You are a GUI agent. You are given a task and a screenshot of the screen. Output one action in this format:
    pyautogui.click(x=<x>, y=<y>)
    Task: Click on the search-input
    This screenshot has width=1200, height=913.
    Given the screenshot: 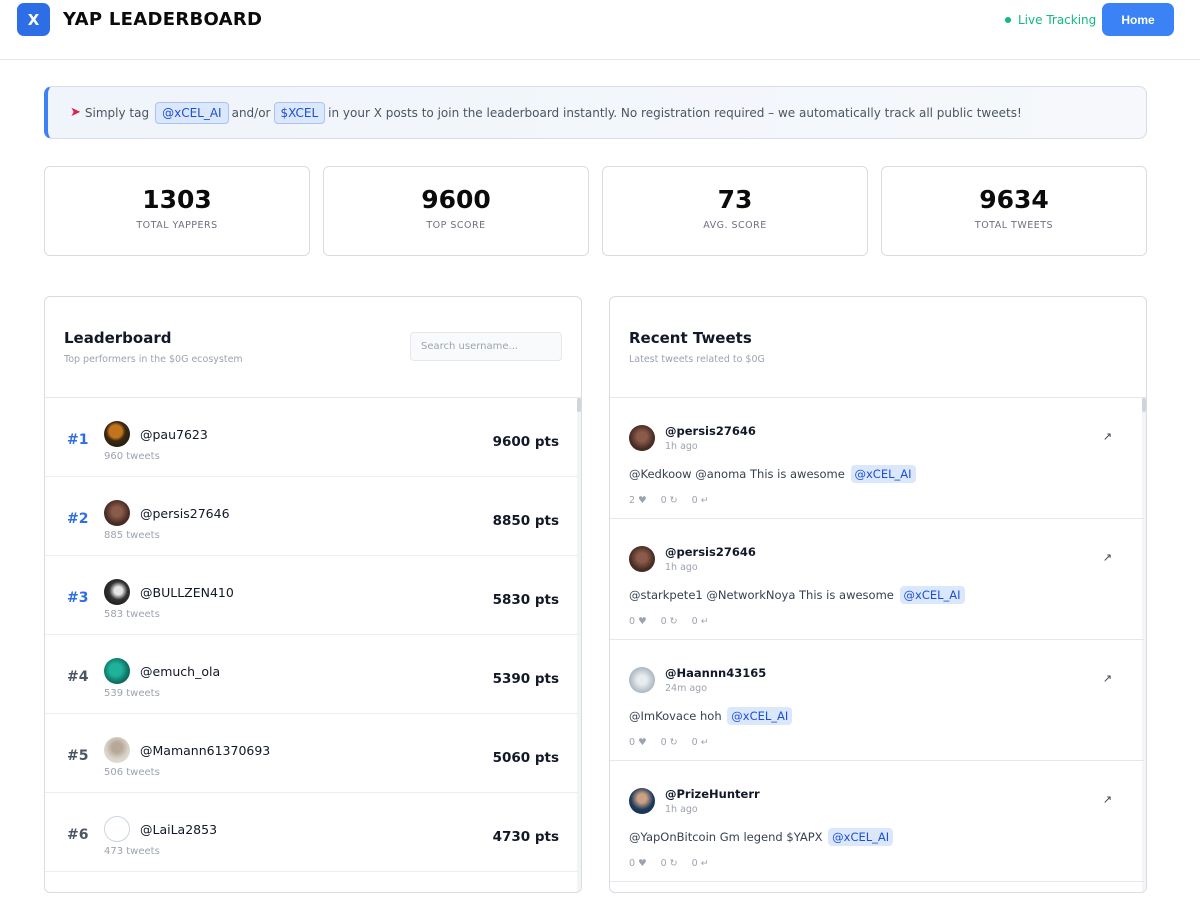 What is the action you would take?
    pyautogui.click(x=486, y=346)
    